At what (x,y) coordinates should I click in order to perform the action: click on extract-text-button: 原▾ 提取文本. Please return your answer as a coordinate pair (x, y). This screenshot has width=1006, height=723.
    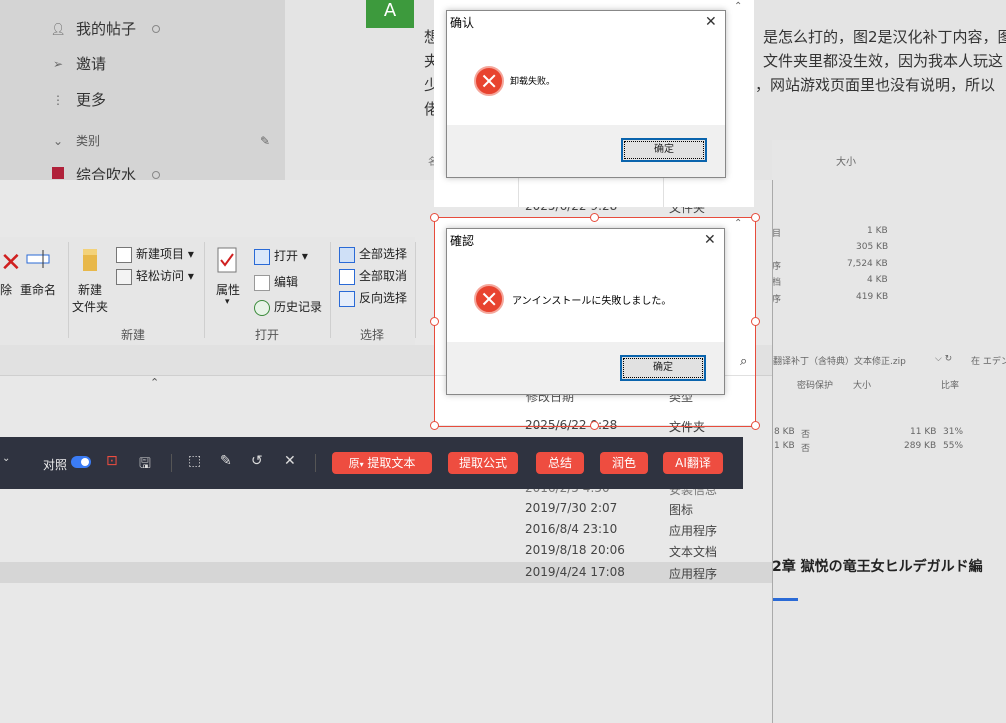
    Looking at the image, I should click on (382, 463).